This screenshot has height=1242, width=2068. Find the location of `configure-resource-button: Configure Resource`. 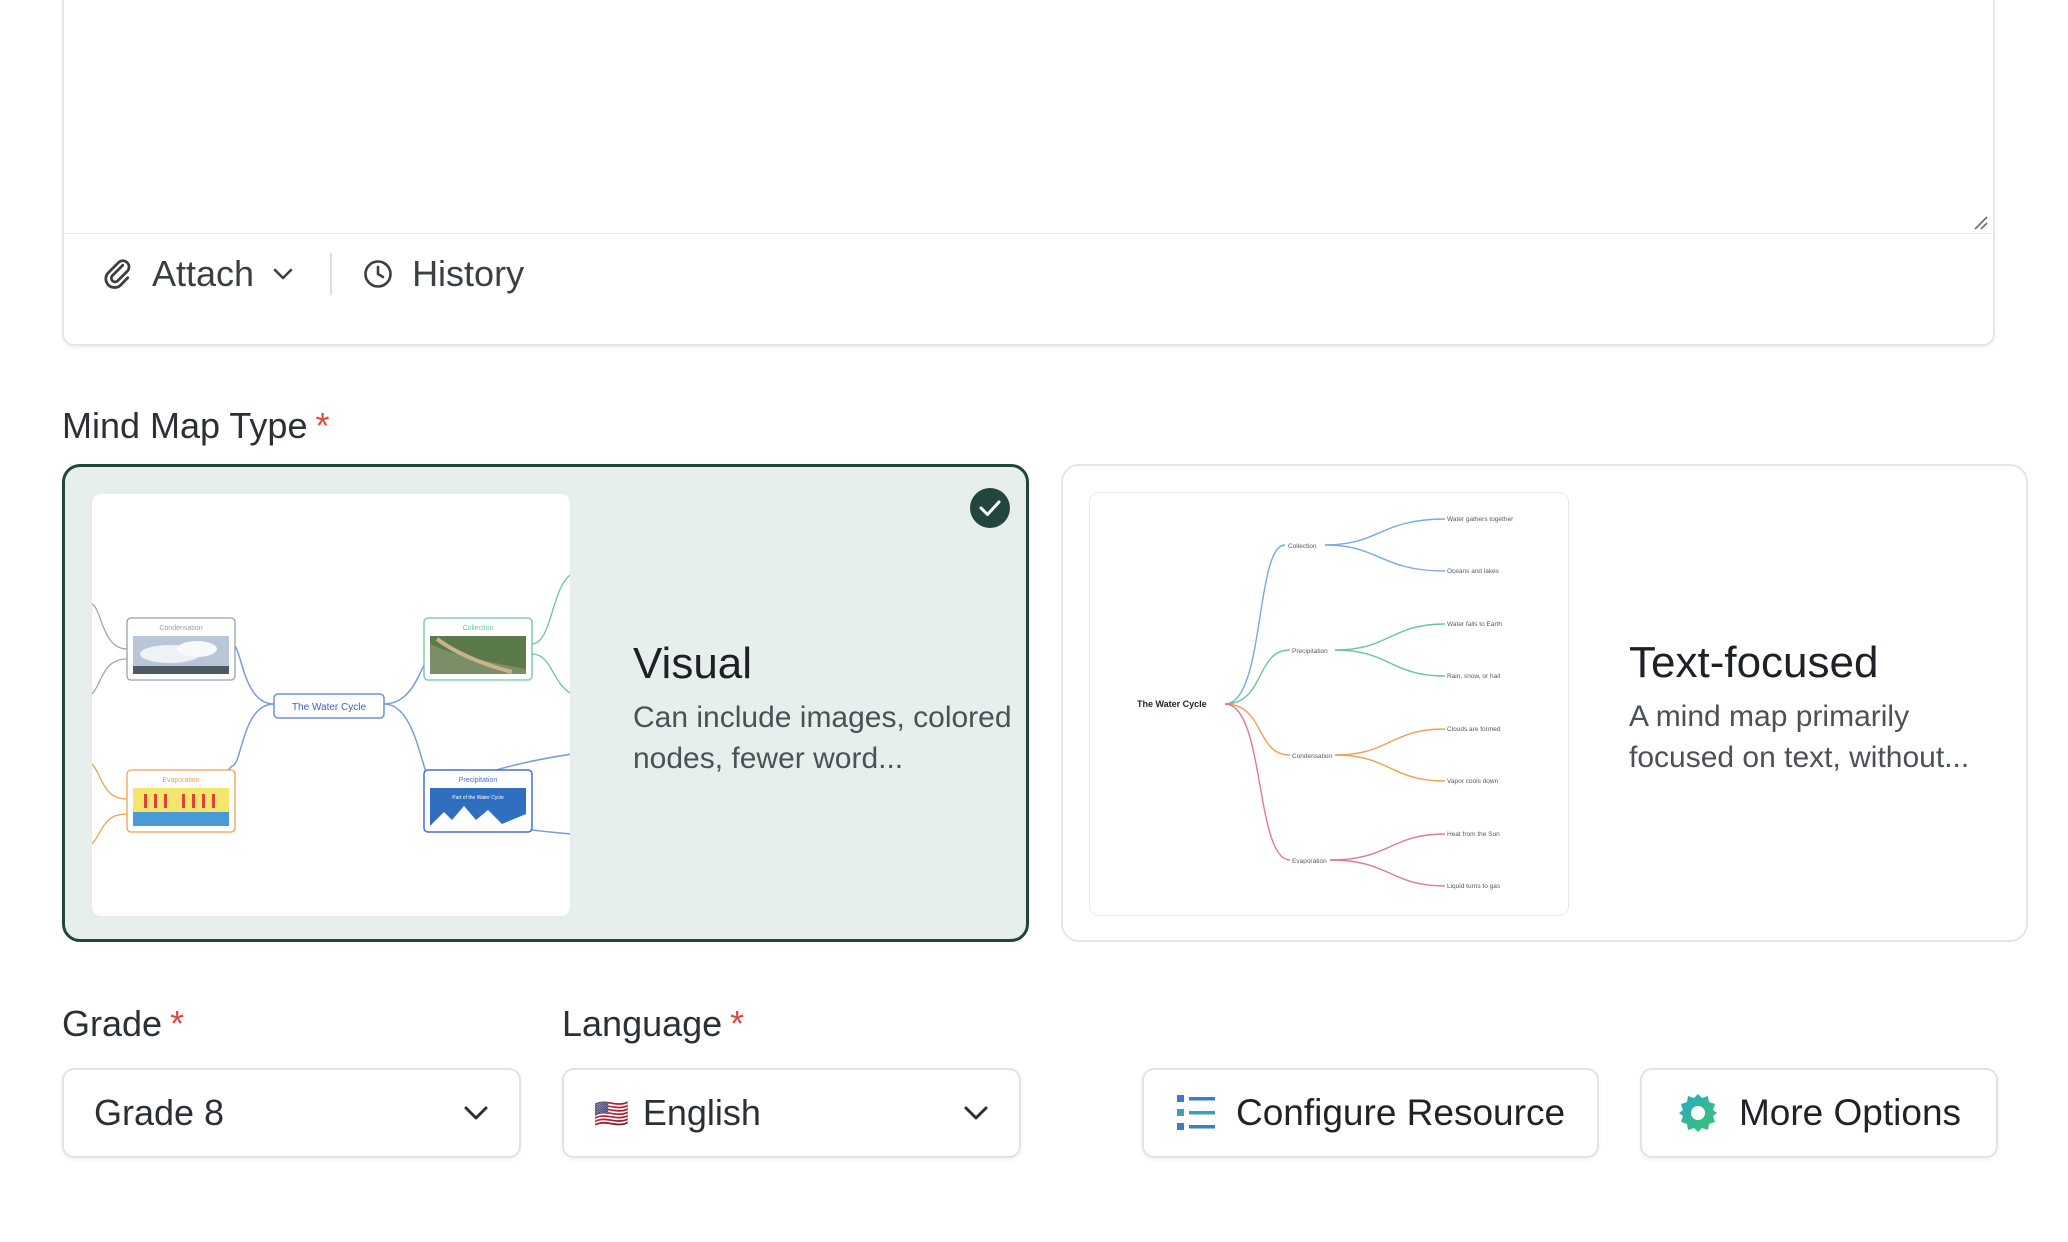

configure-resource-button: Configure Resource is located at coordinates (1370, 1113).